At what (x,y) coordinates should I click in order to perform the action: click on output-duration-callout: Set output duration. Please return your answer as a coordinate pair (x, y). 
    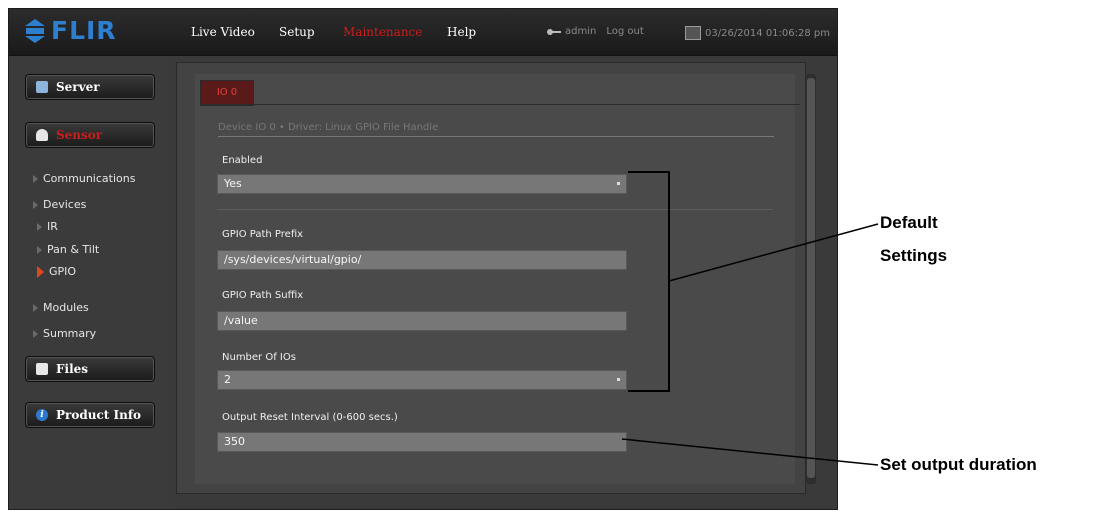
    Looking at the image, I should click on (958, 464).